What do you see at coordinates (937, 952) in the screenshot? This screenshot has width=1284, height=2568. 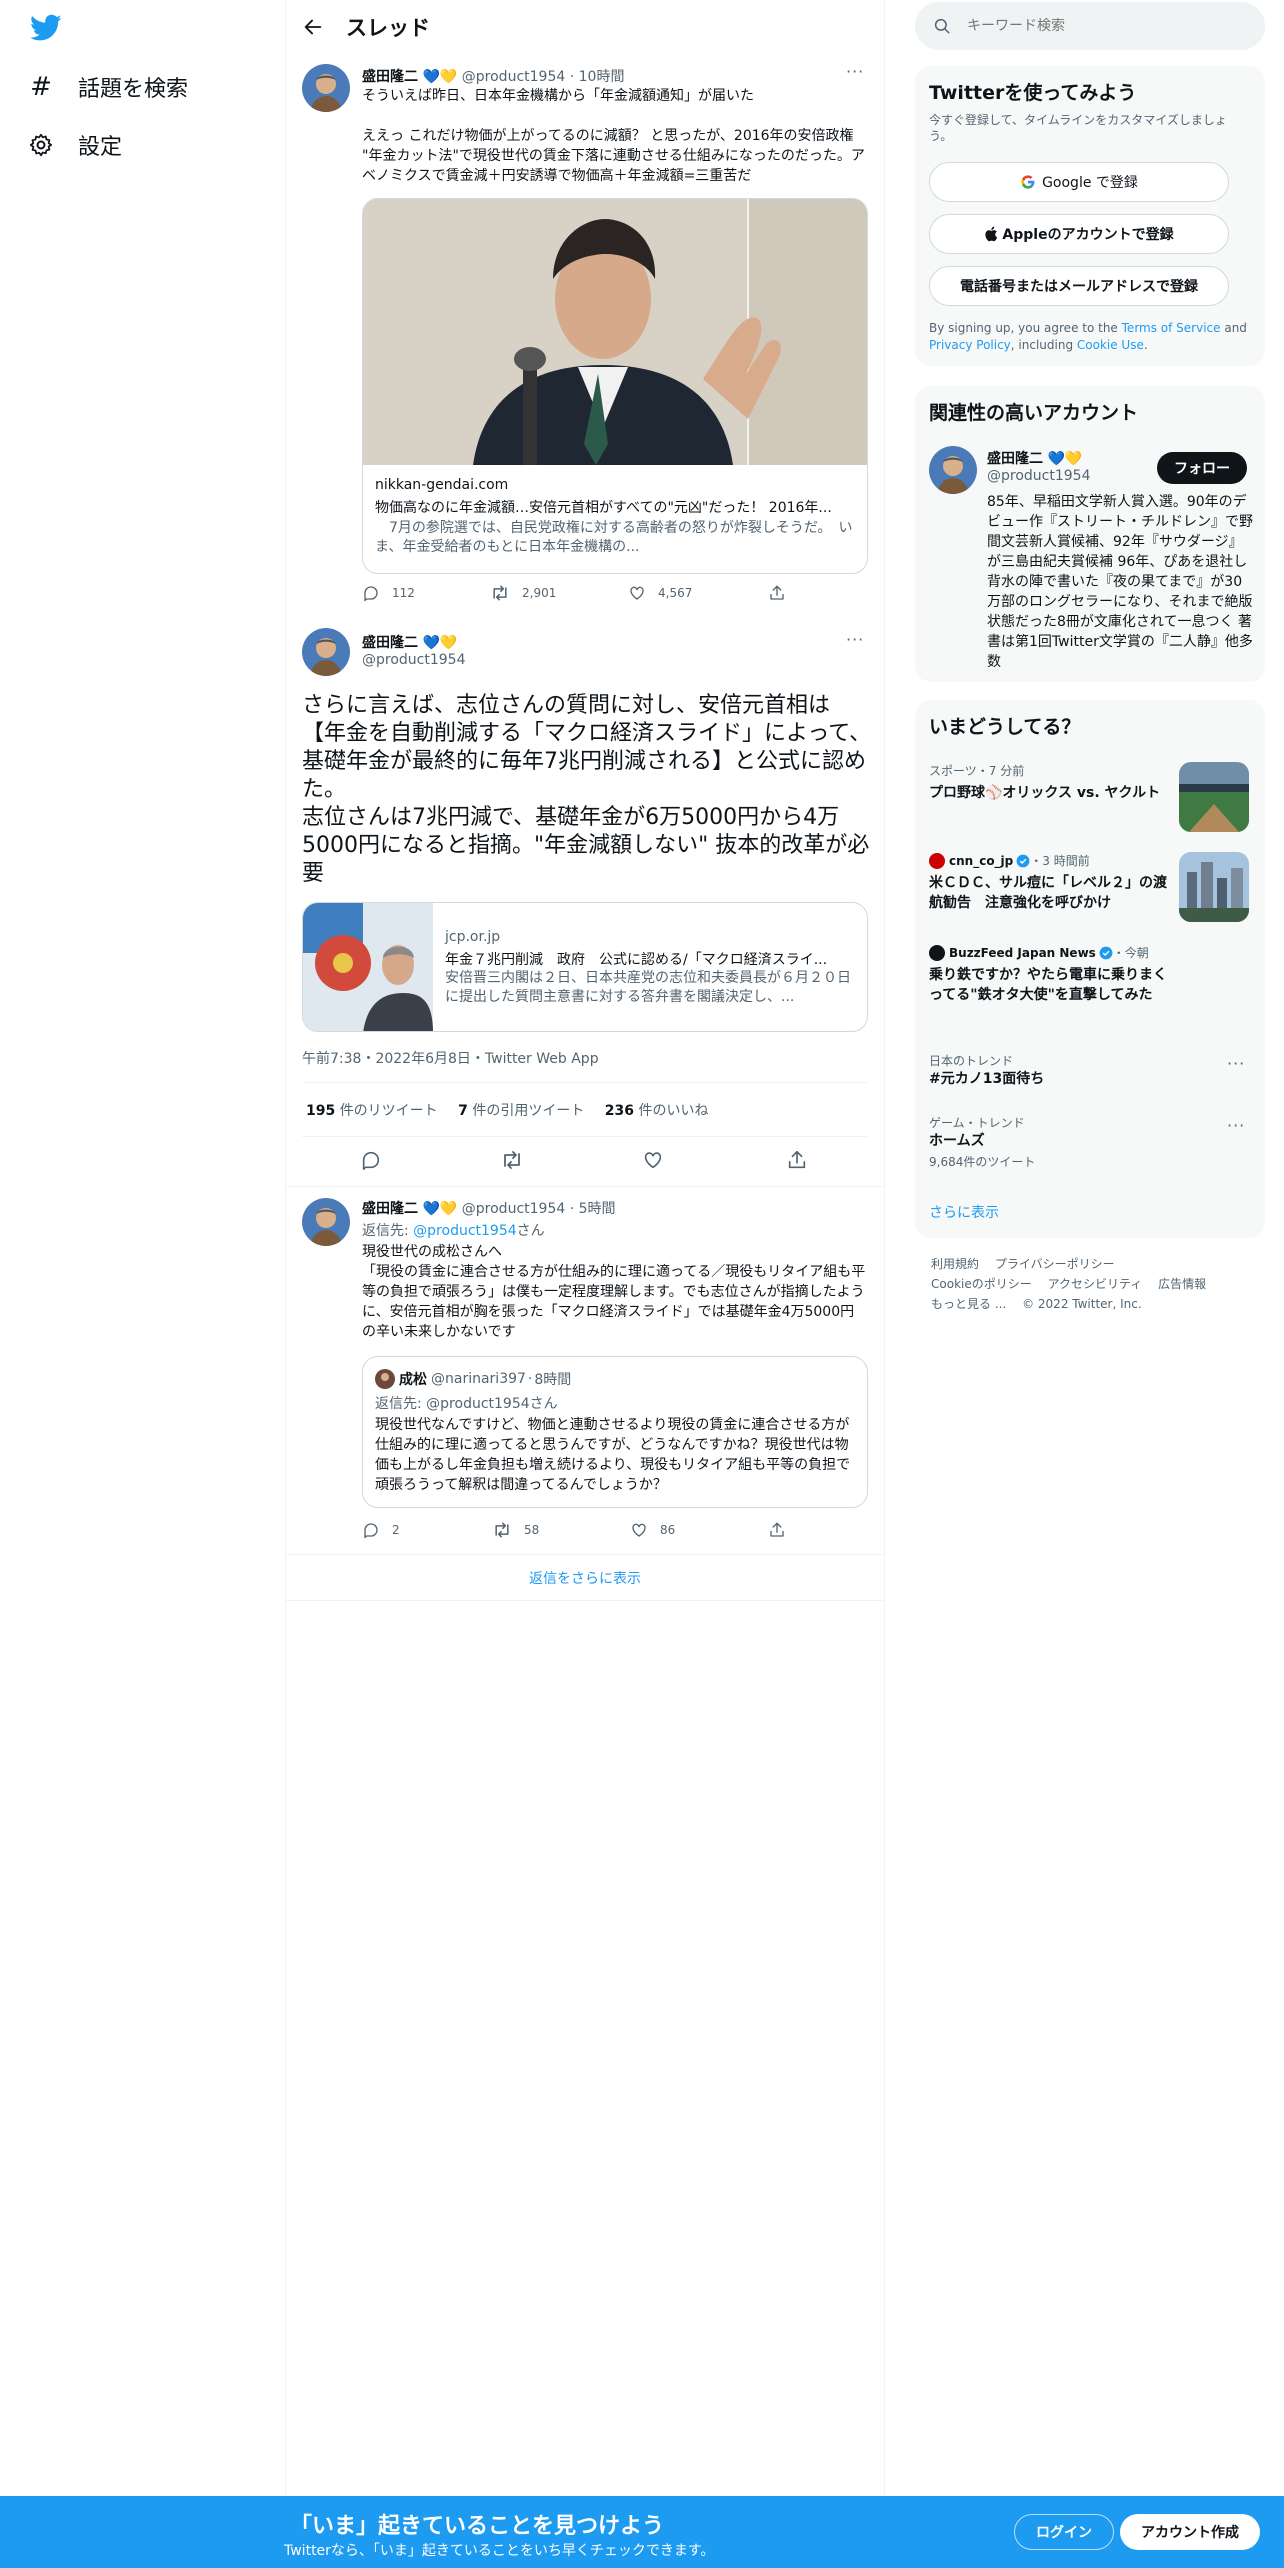 I see `buzzfeed-logo-icon` at bounding box center [937, 952].